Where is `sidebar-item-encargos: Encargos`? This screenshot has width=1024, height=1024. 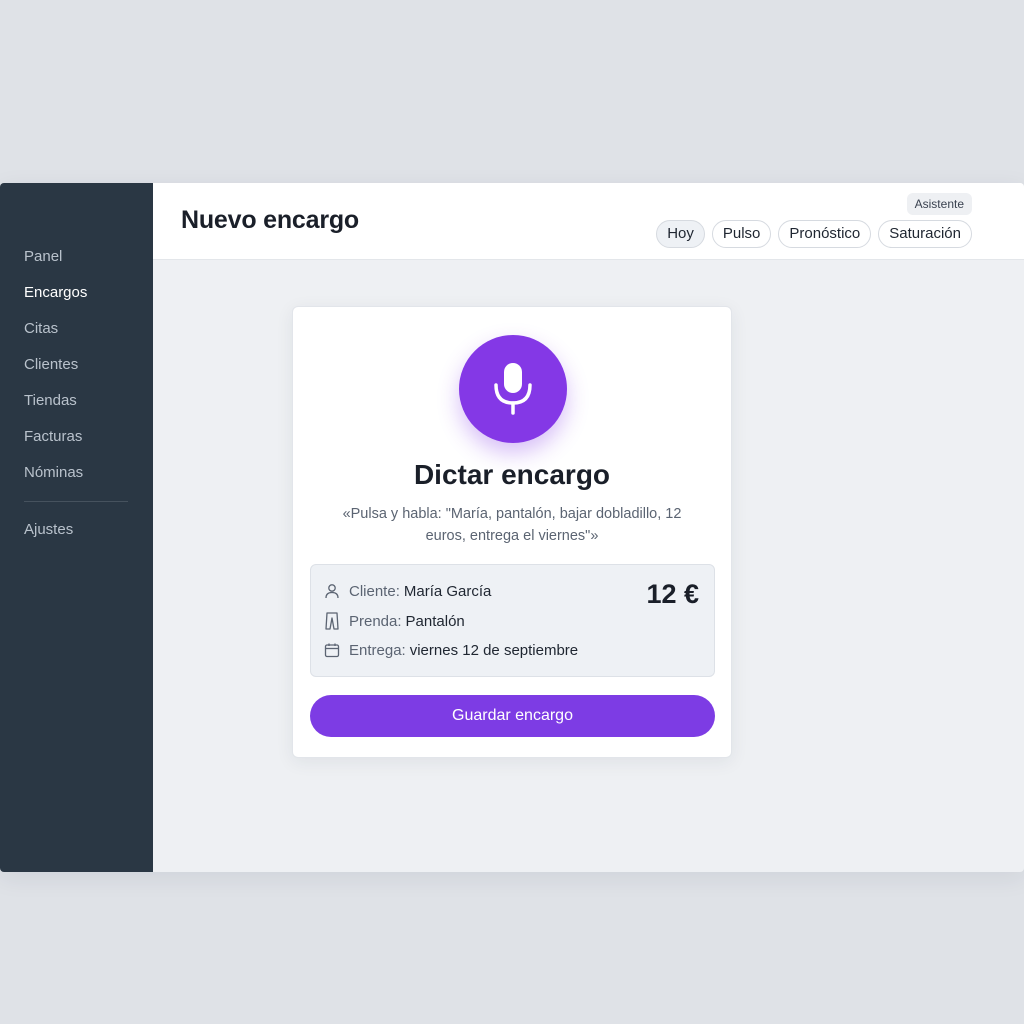 sidebar-item-encargos: Encargos is located at coordinates (76, 301).